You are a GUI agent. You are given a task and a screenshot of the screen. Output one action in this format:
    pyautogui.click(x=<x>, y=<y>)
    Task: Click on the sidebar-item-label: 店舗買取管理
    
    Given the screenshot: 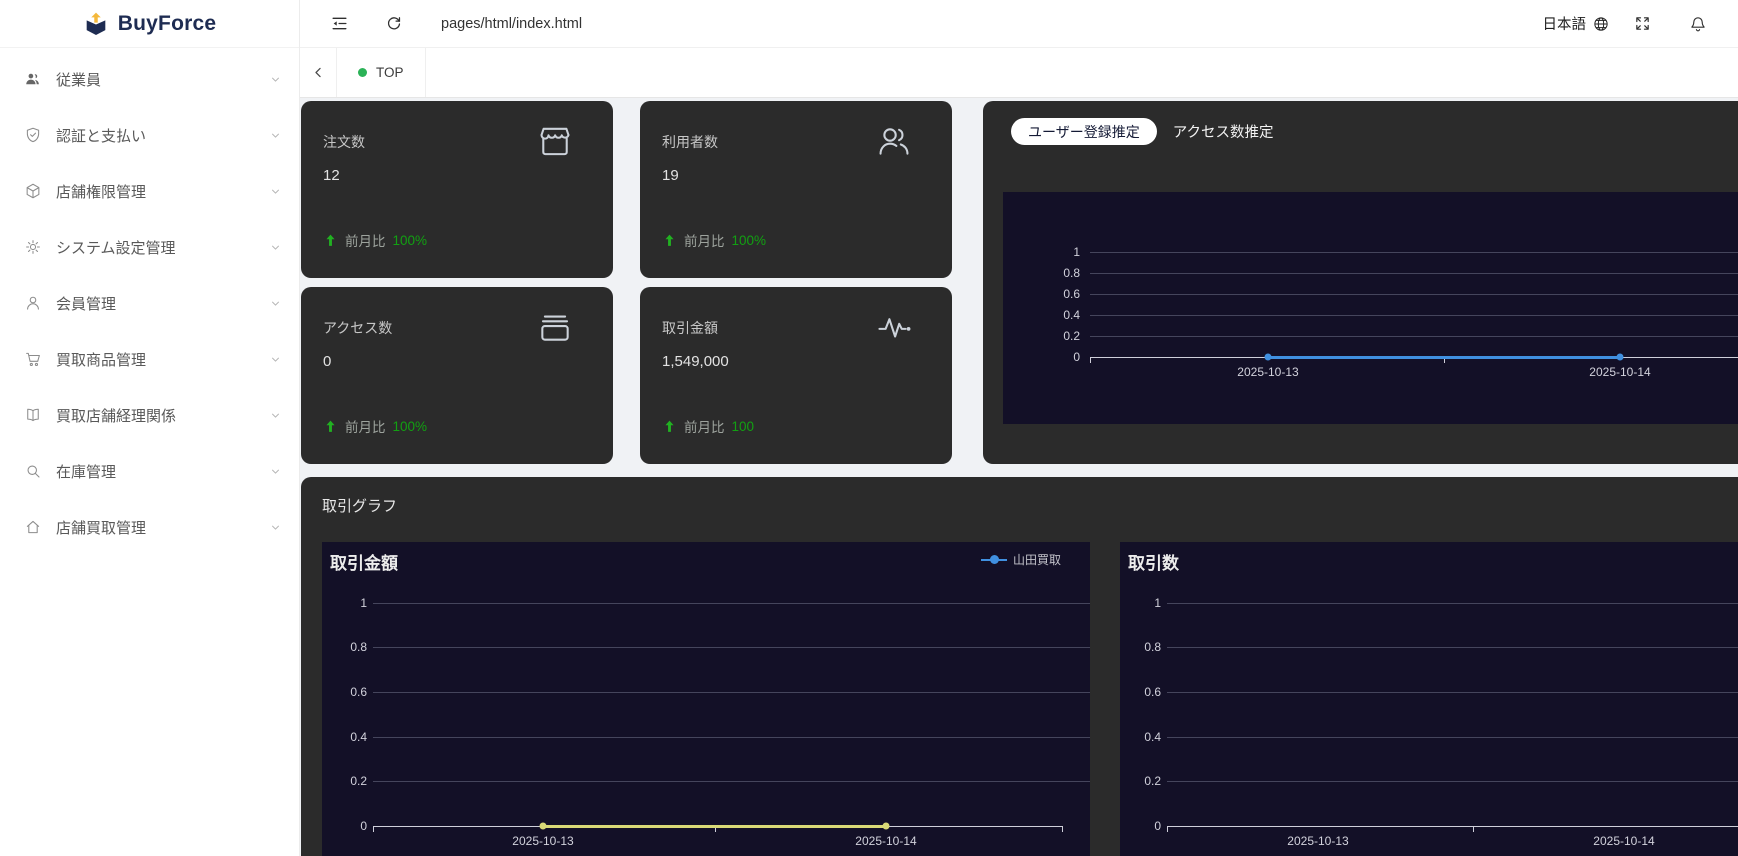 What is the action you would take?
    pyautogui.click(x=101, y=528)
    